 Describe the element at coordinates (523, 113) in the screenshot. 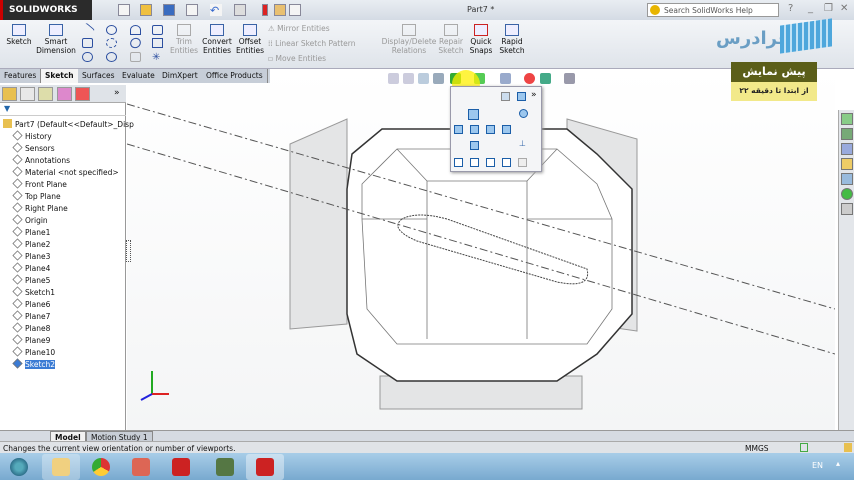

I see `isometric-icon` at that location.